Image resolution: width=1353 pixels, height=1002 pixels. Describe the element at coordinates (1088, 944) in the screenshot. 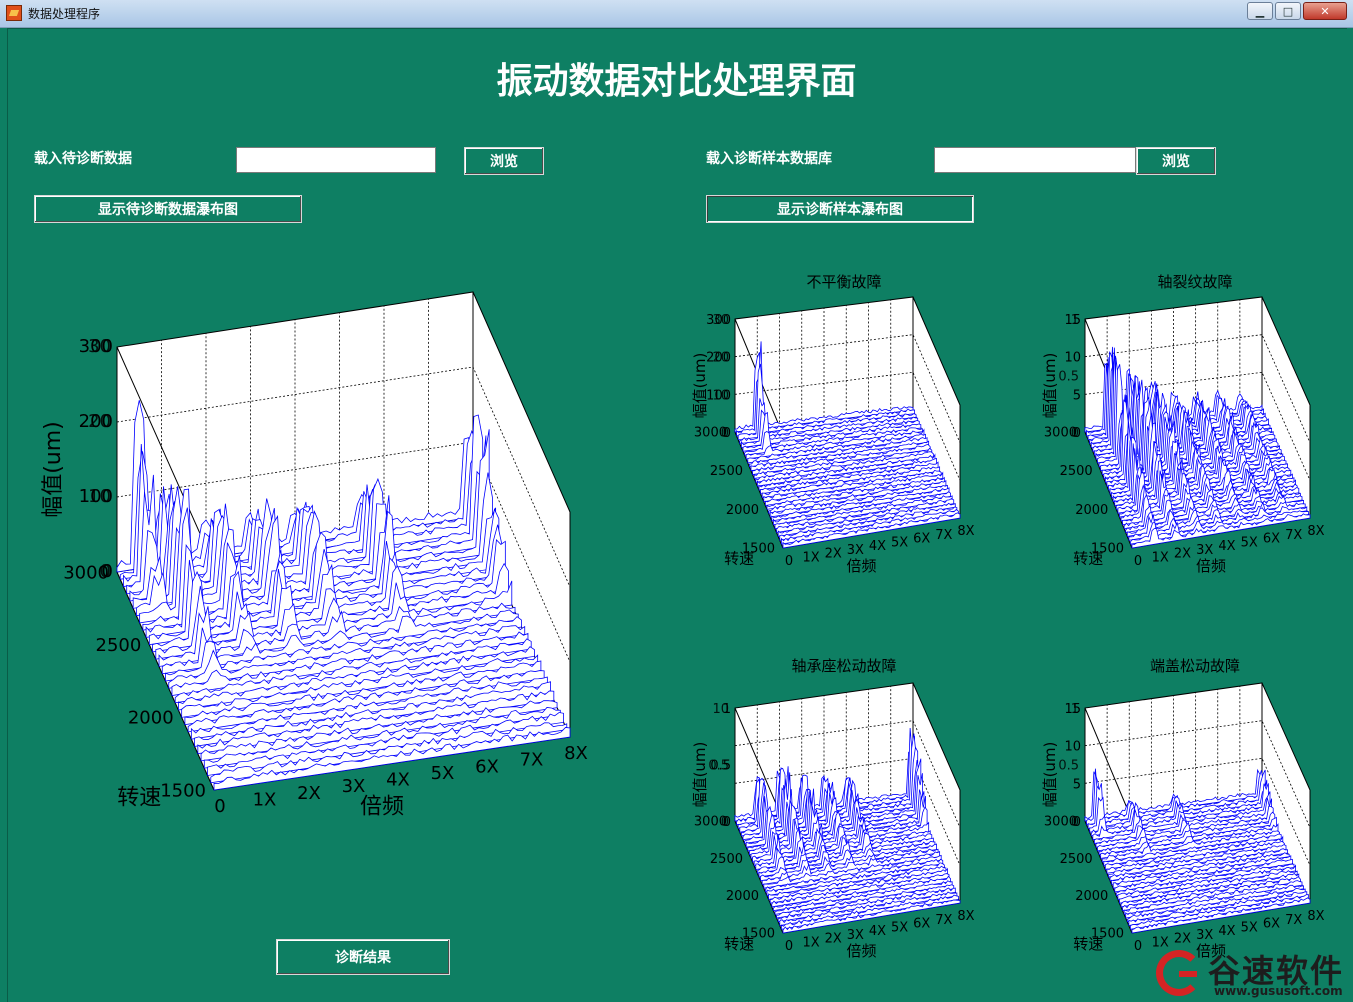

I see `endcover-y-axis-label: 转速` at that location.